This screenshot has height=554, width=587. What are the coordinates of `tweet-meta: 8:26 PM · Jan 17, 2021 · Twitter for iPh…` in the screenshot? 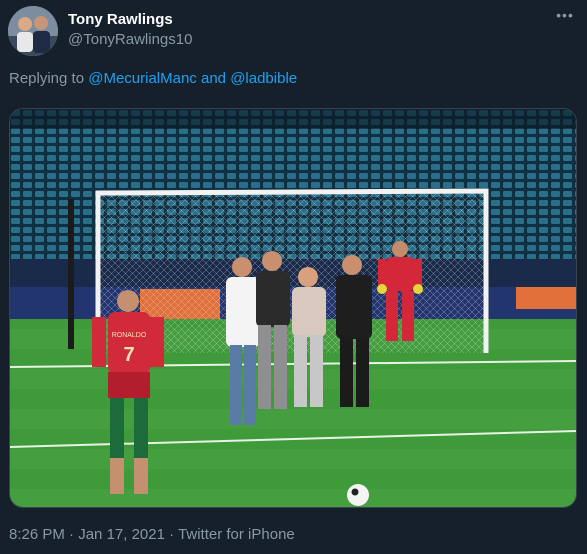 It's located at (152, 534).